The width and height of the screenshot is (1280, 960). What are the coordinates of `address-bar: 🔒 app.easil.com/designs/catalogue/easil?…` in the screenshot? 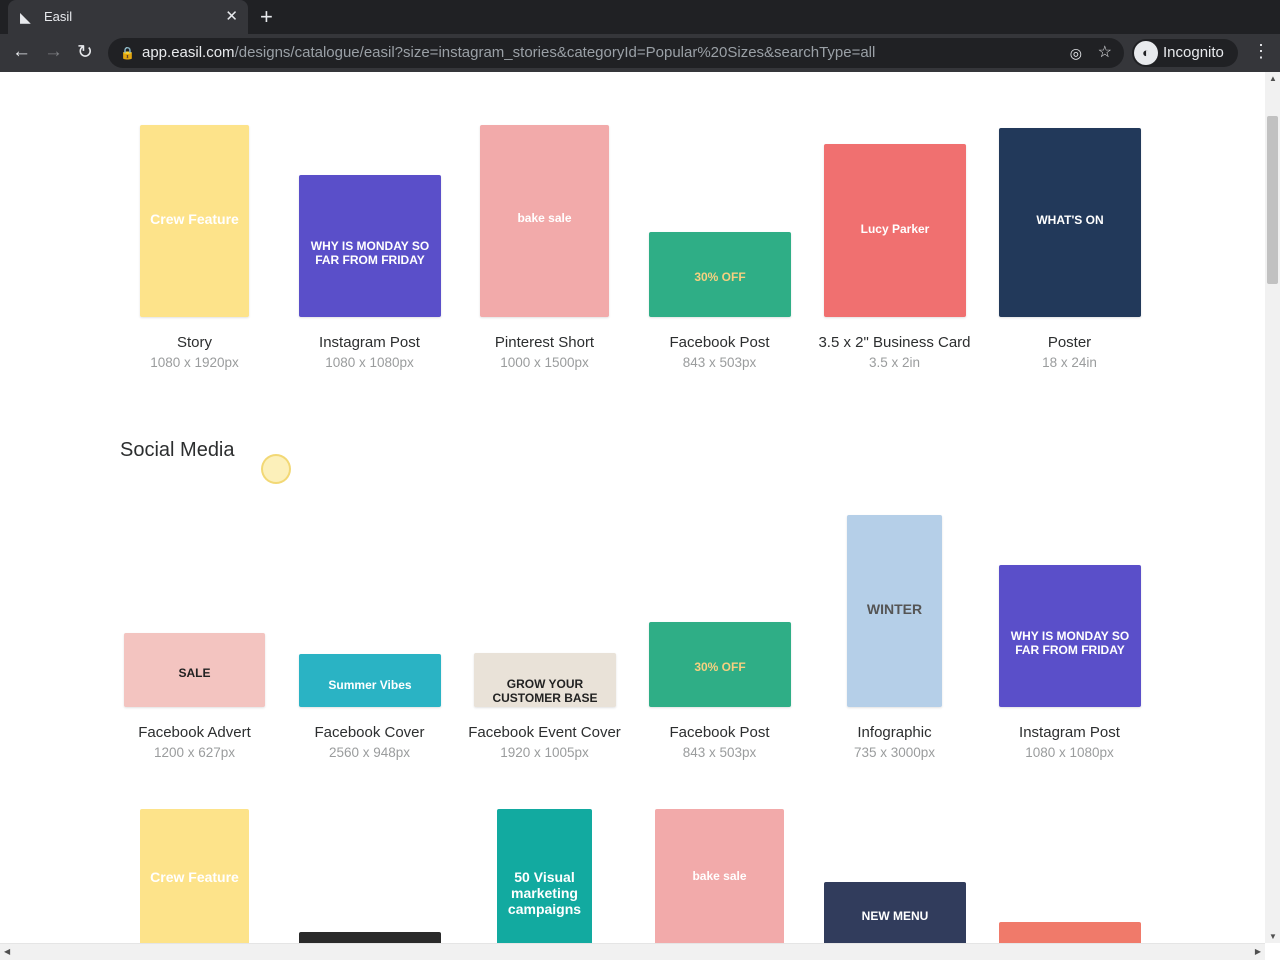 It's located at (616, 53).